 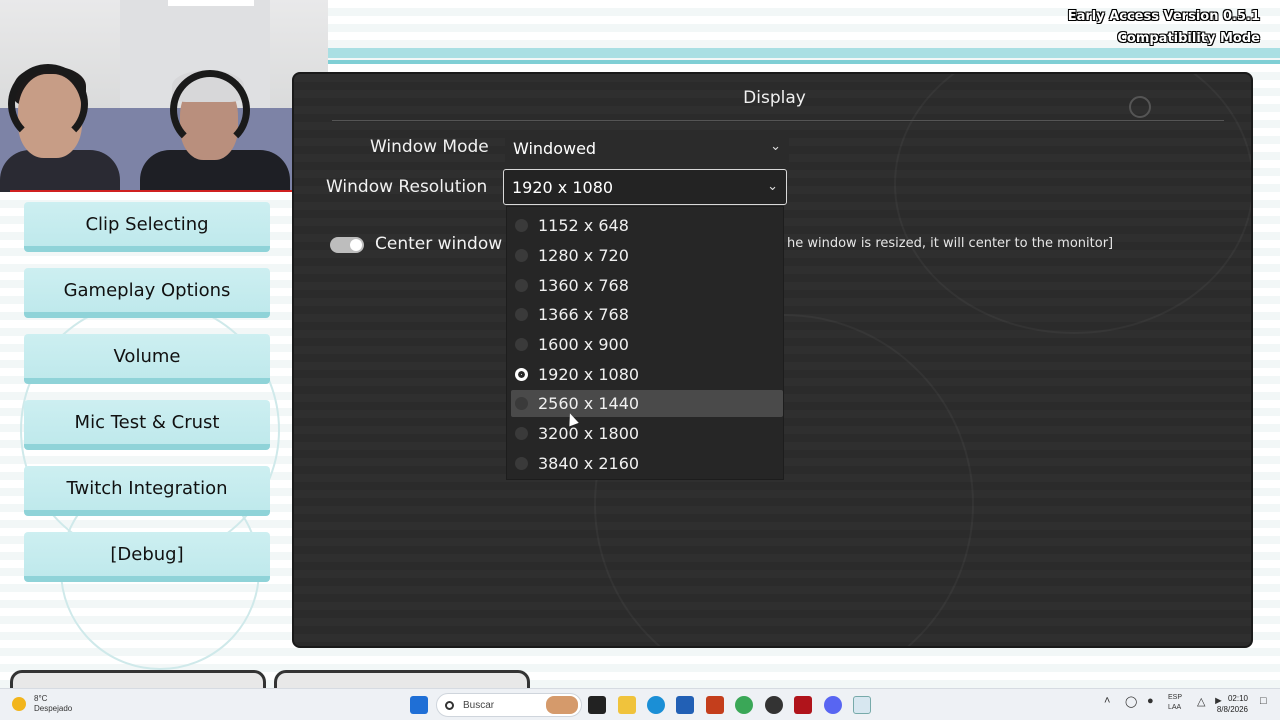 I want to click on webcam-border-accent, so click(x=160, y=191).